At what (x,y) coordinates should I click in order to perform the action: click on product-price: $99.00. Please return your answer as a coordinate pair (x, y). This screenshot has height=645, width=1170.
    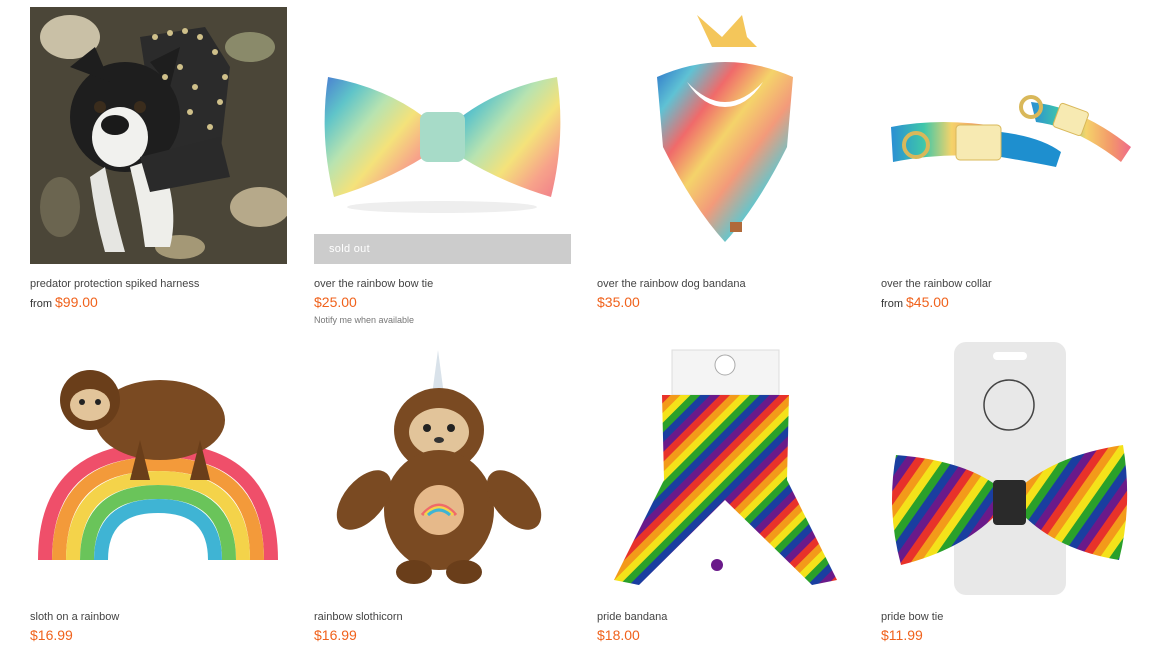
    Looking at the image, I should click on (76, 302).